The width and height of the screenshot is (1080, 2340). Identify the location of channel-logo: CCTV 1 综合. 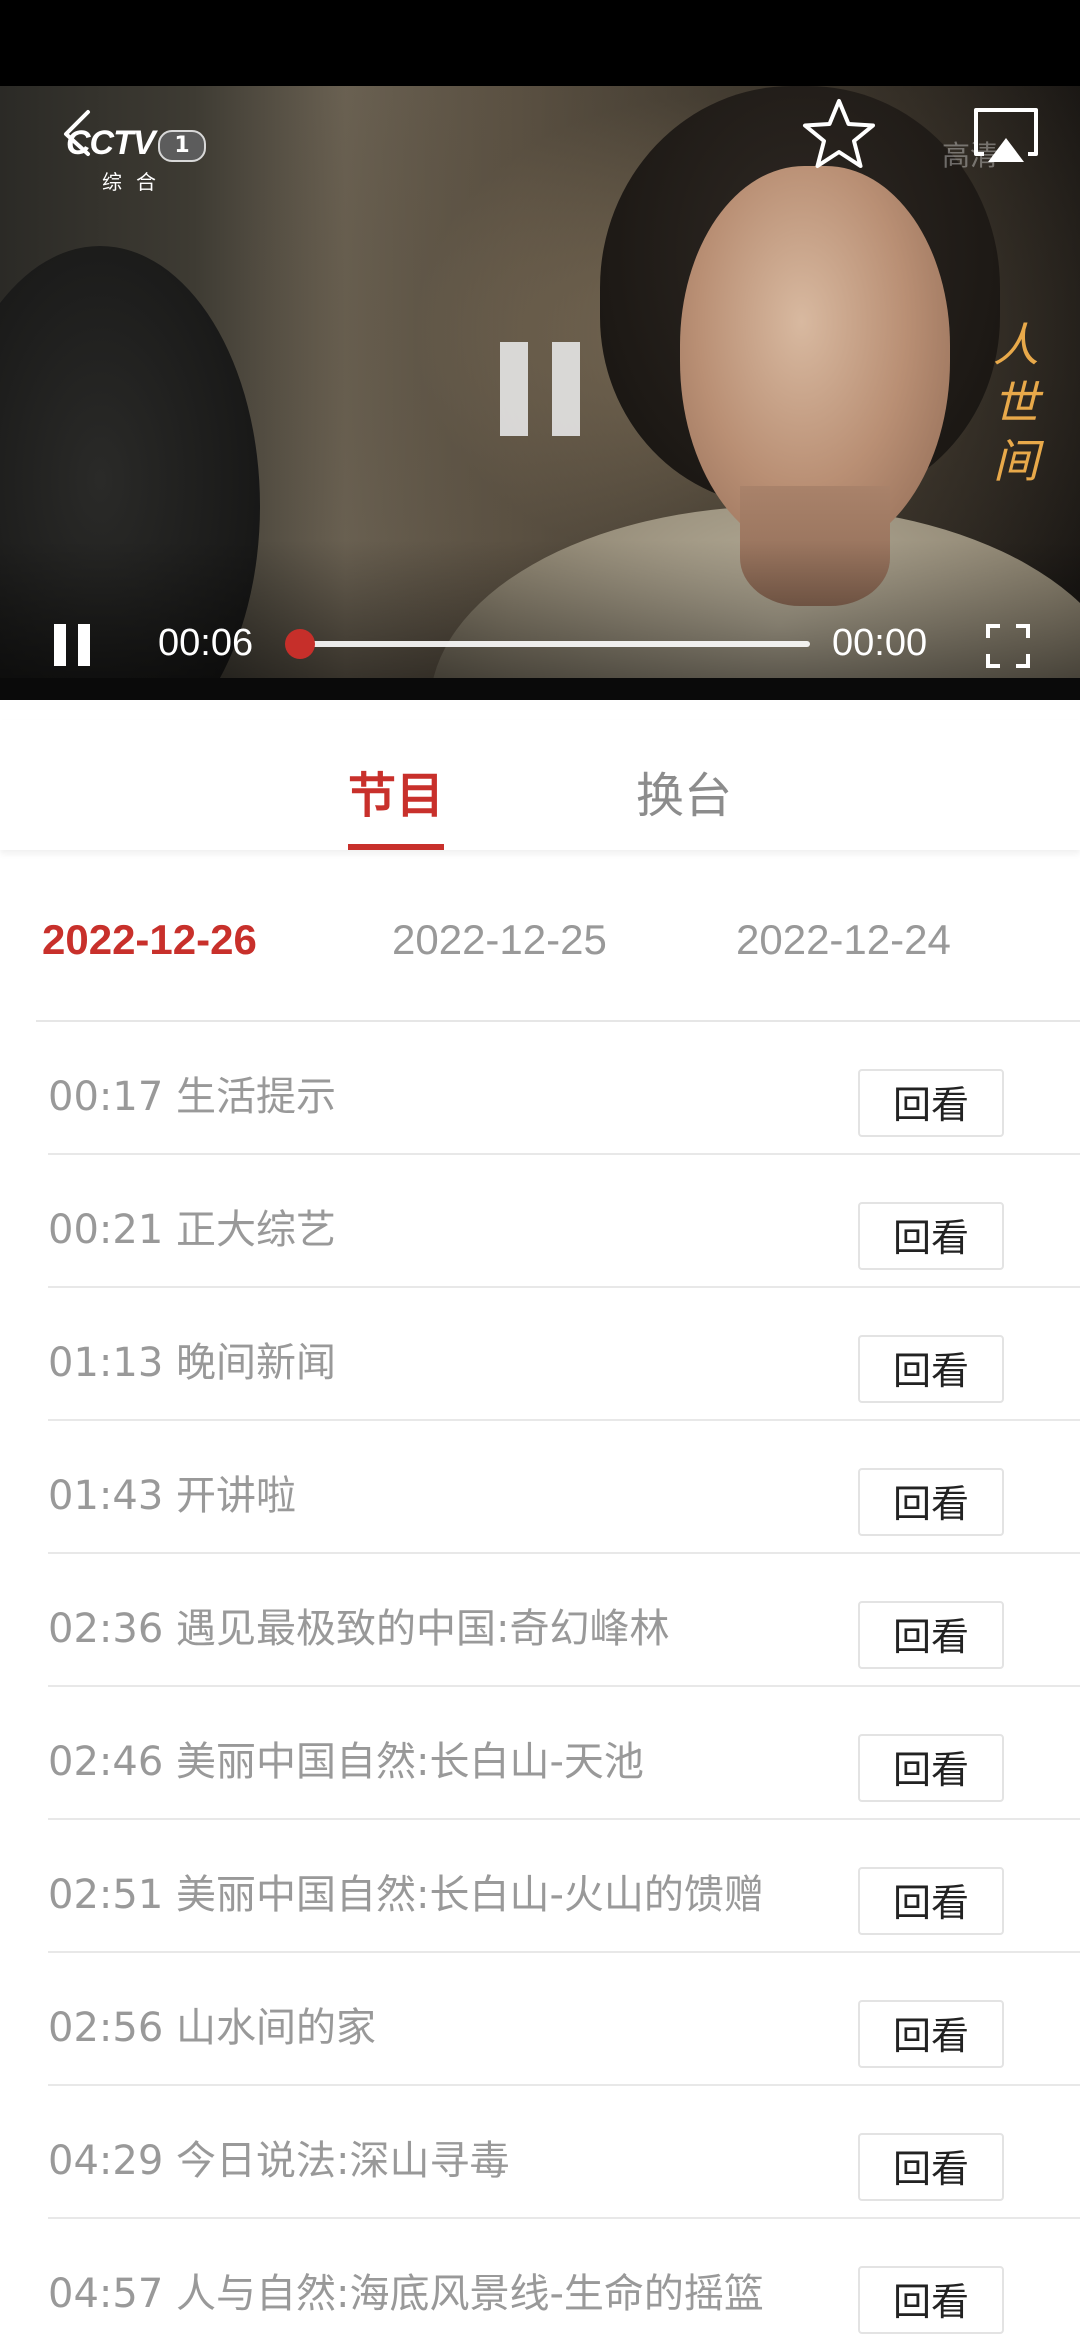
(136, 159).